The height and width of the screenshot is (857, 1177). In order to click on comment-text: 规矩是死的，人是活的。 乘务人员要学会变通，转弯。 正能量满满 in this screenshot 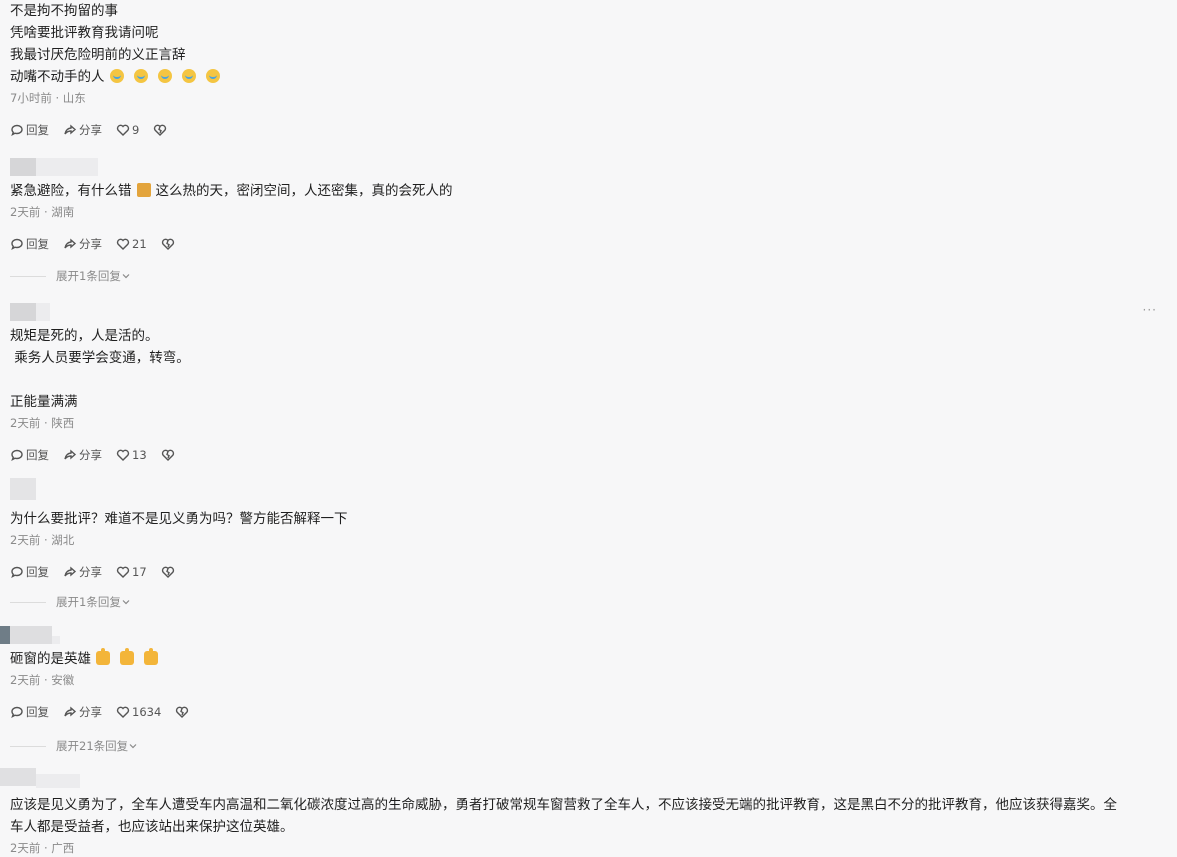, I will do `click(588, 369)`.